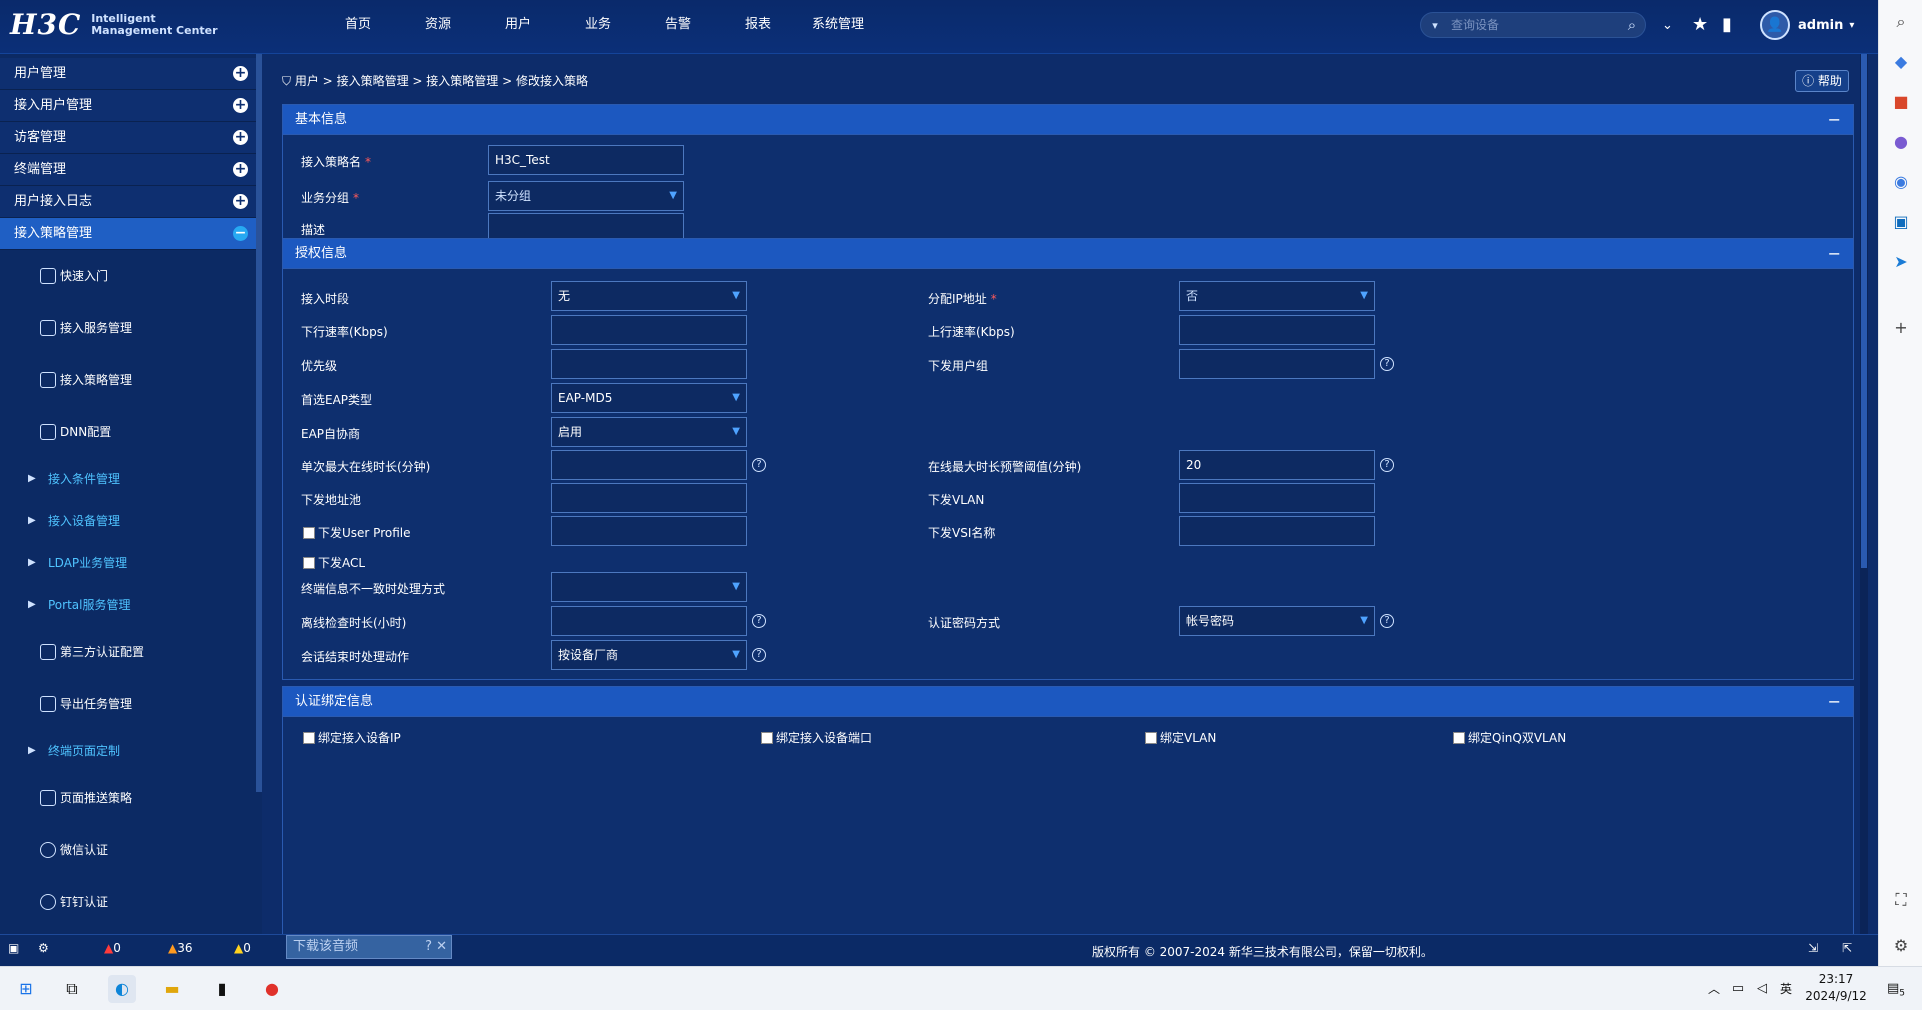 The width and height of the screenshot is (1922, 1010). Describe the element at coordinates (222, 989) in the screenshot. I see `terminal-icon: ▮` at that location.